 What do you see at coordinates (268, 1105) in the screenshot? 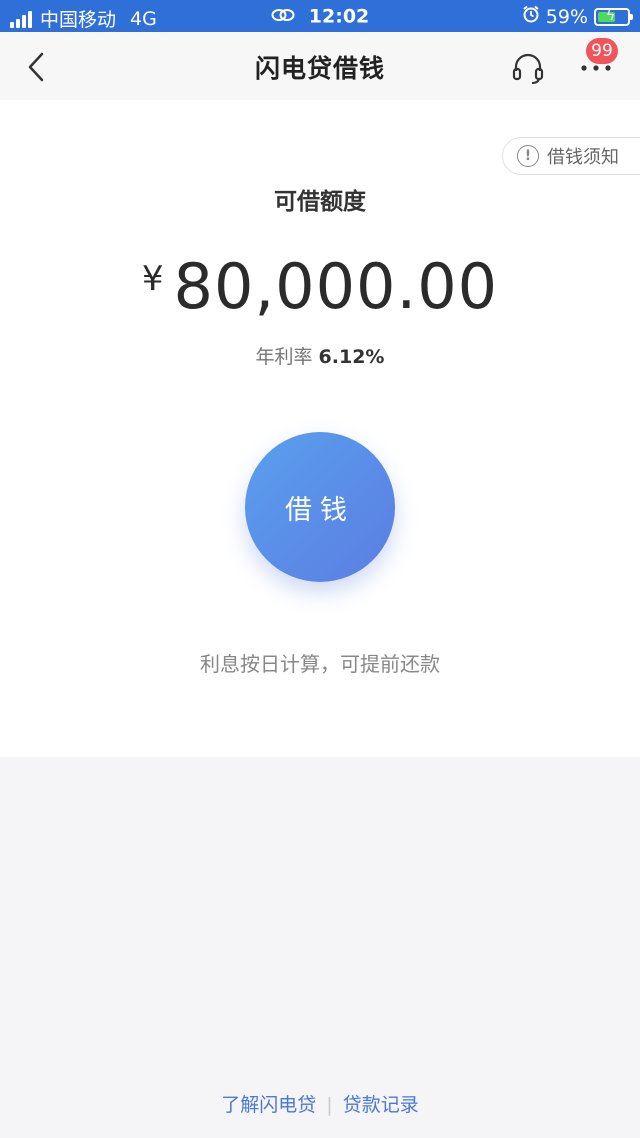
I see `about-loan-link: 了解闪电贷` at bounding box center [268, 1105].